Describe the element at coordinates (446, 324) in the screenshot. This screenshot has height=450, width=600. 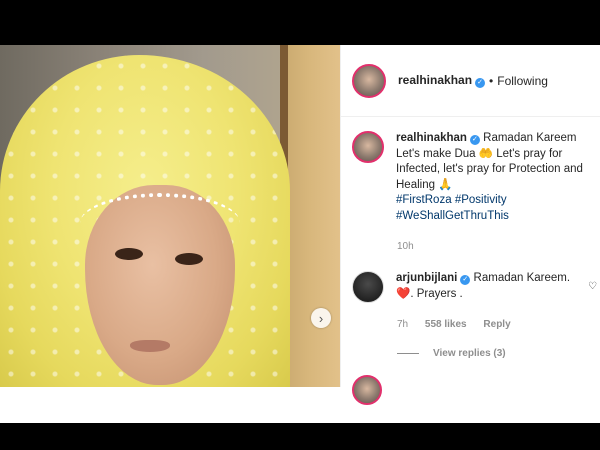
I see `comment-likes: 558 likes` at that location.